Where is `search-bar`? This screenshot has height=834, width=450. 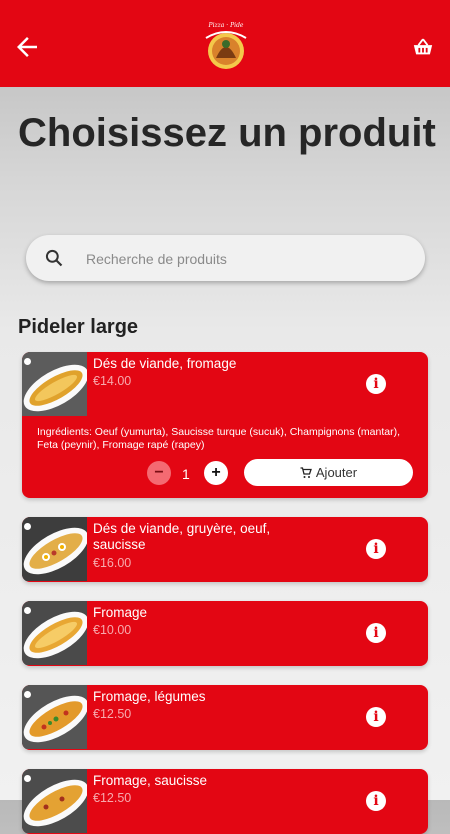 search-bar is located at coordinates (225, 259).